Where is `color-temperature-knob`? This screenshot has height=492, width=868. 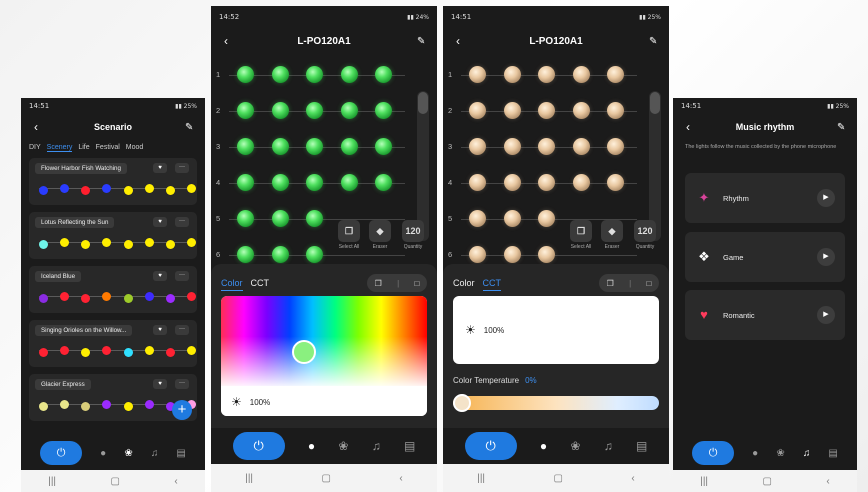 color-temperature-knob is located at coordinates (462, 403).